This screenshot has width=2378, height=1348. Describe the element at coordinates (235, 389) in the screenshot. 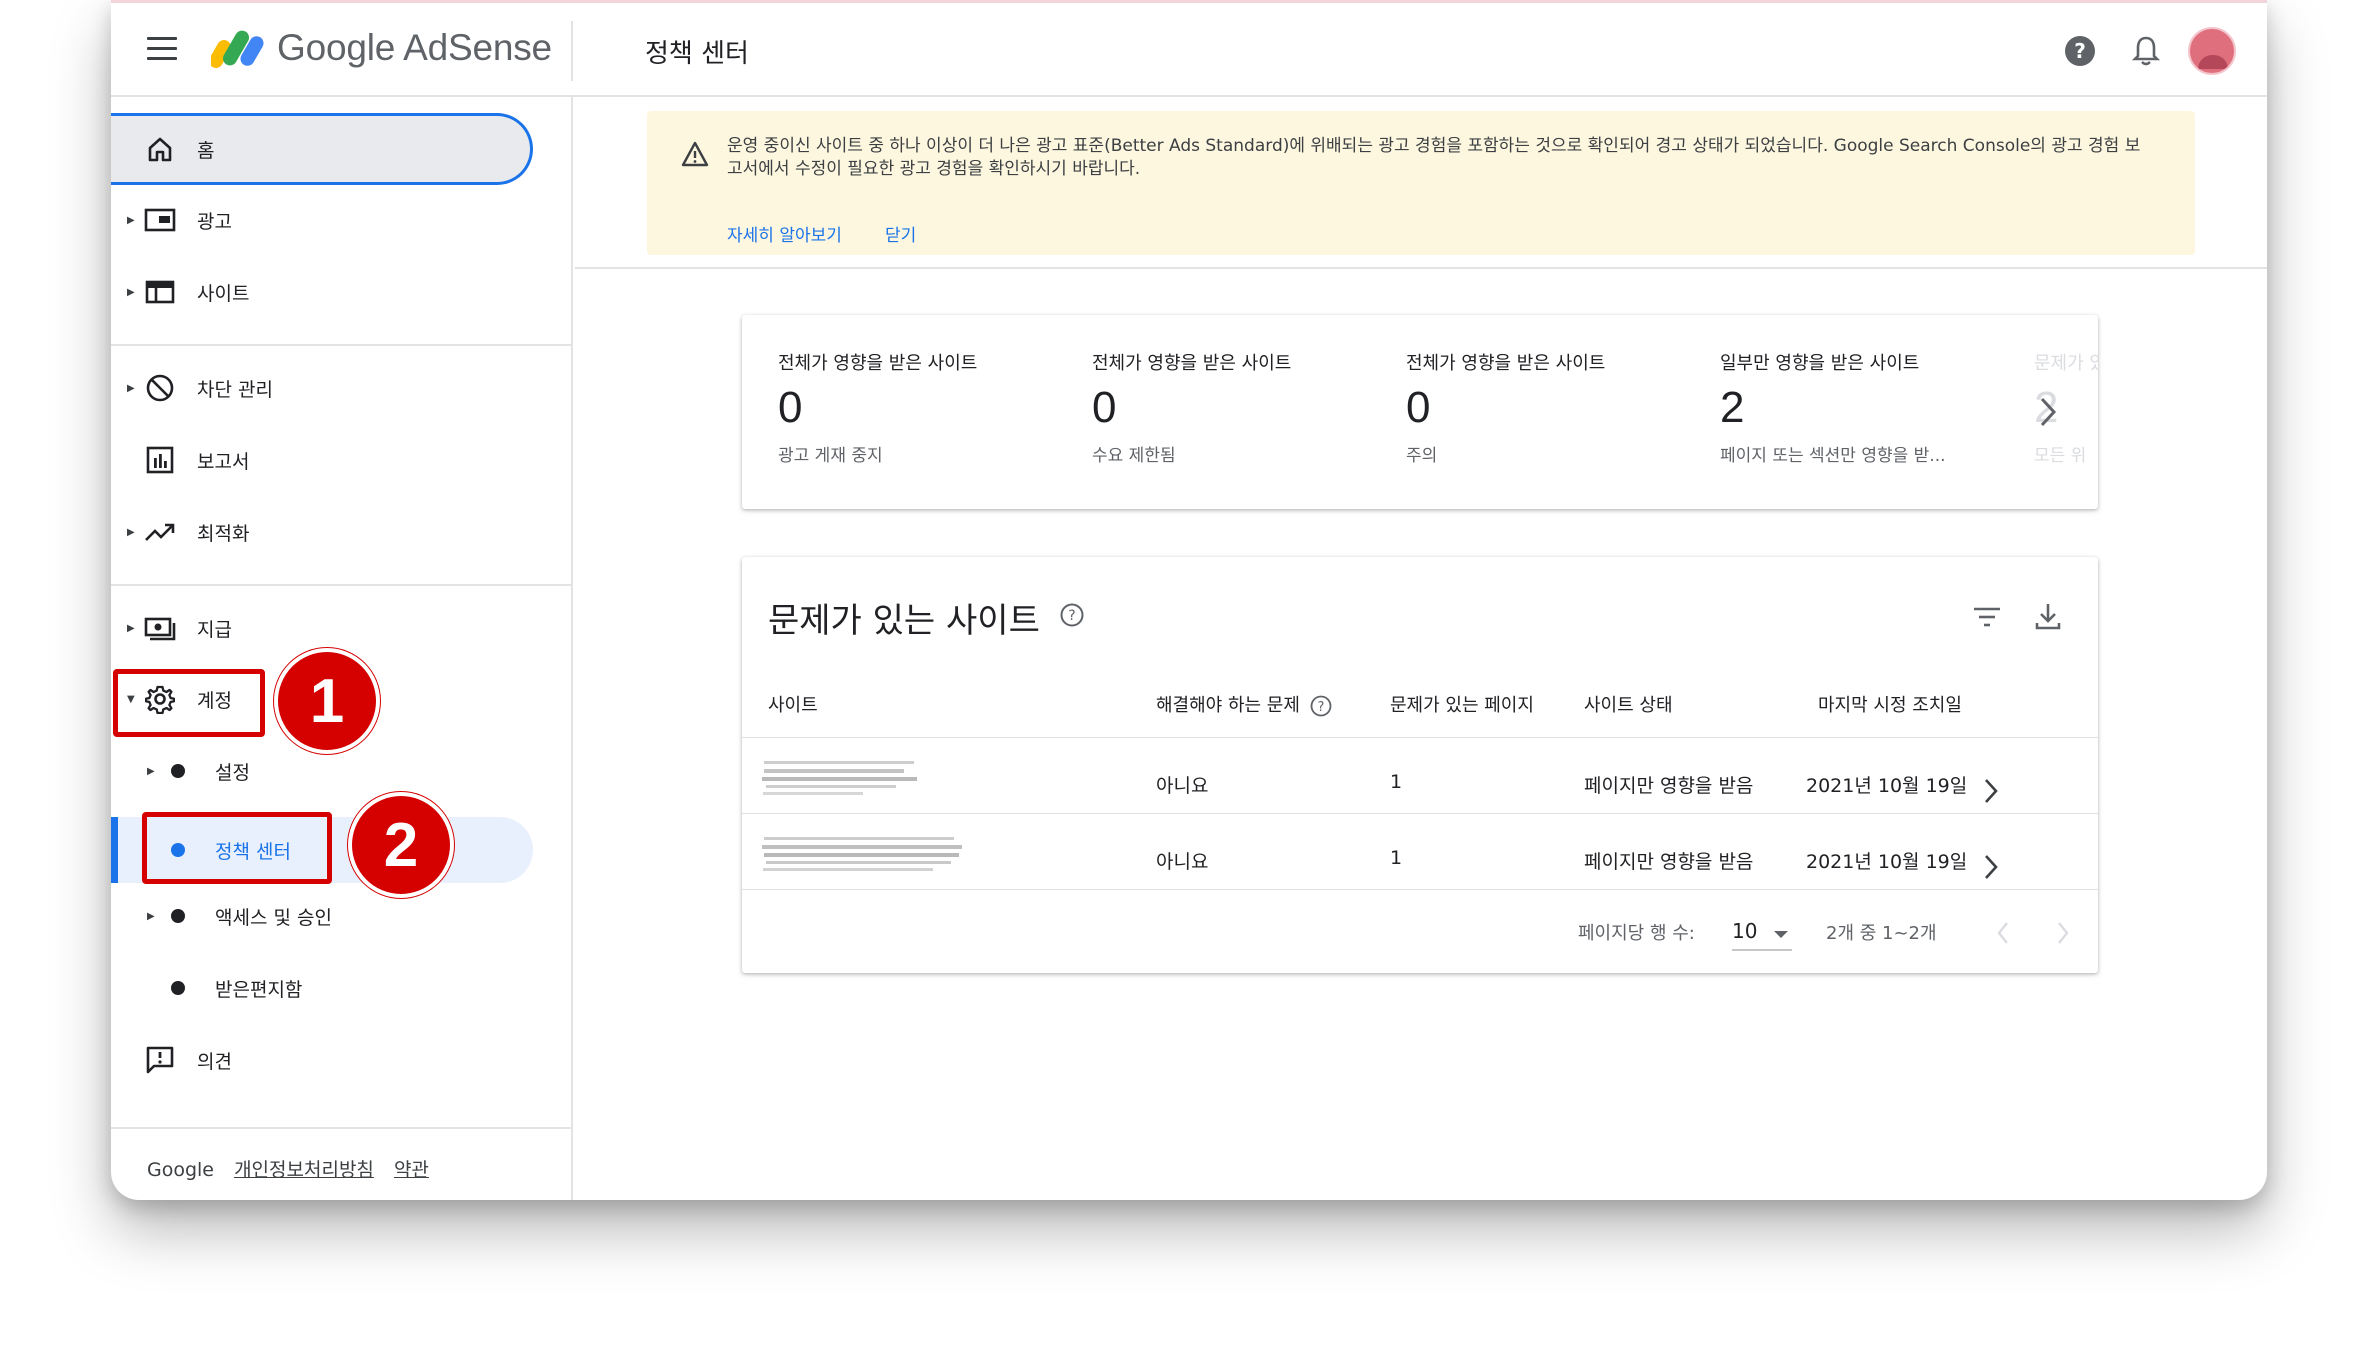

I see `sidebar-item-label: 차단 관리` at that location.